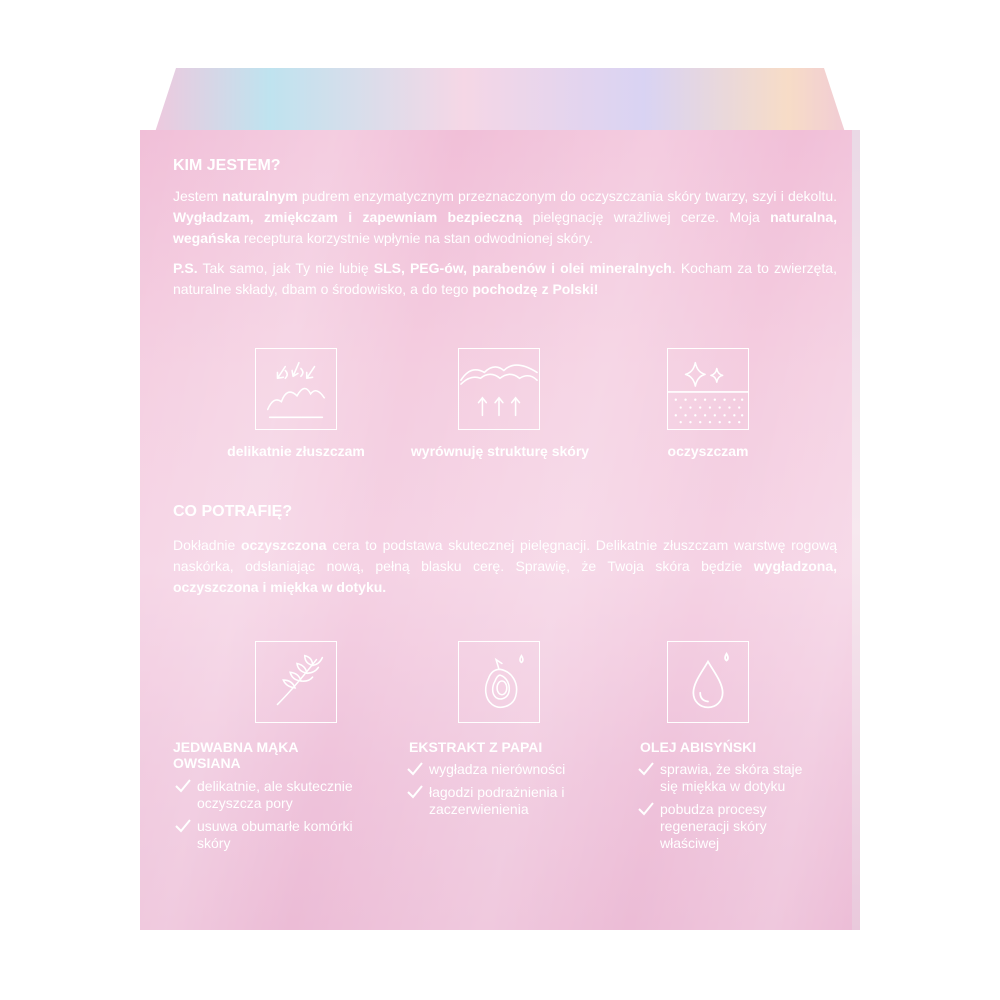  What do you see at coordinates (235, 755) in the screenshot?
I see `ingredient-title-oat: JEDWABNA MĄKA OWSIANA` at bounding box center [235, 755].